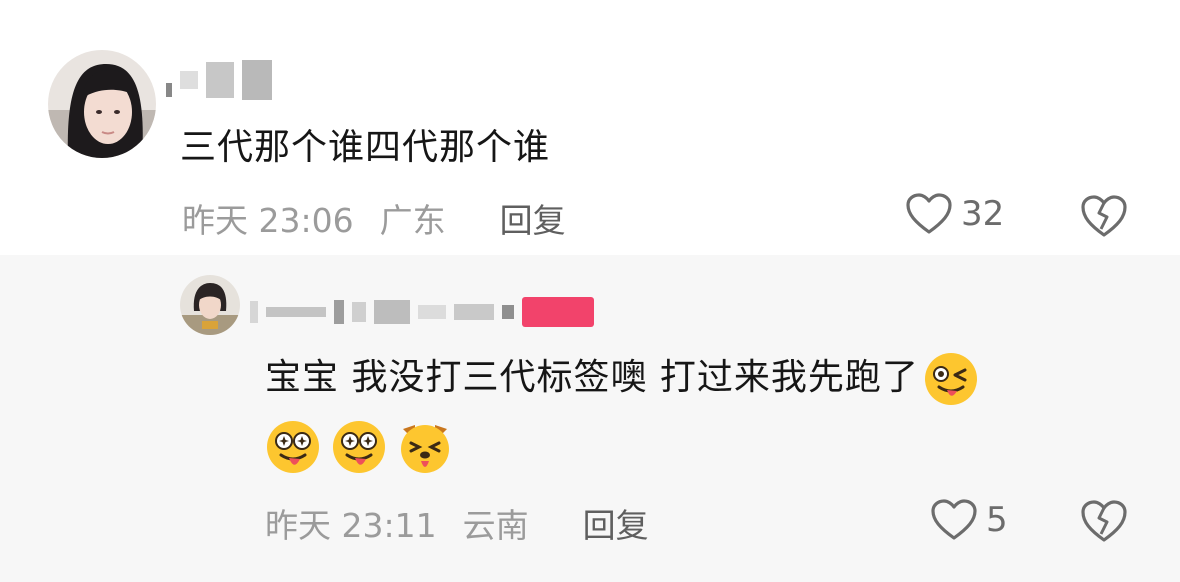  Describe the element at coordinates (351, 525) in the screenshot. I see `comment-time: 昨天 23:11` at that location.